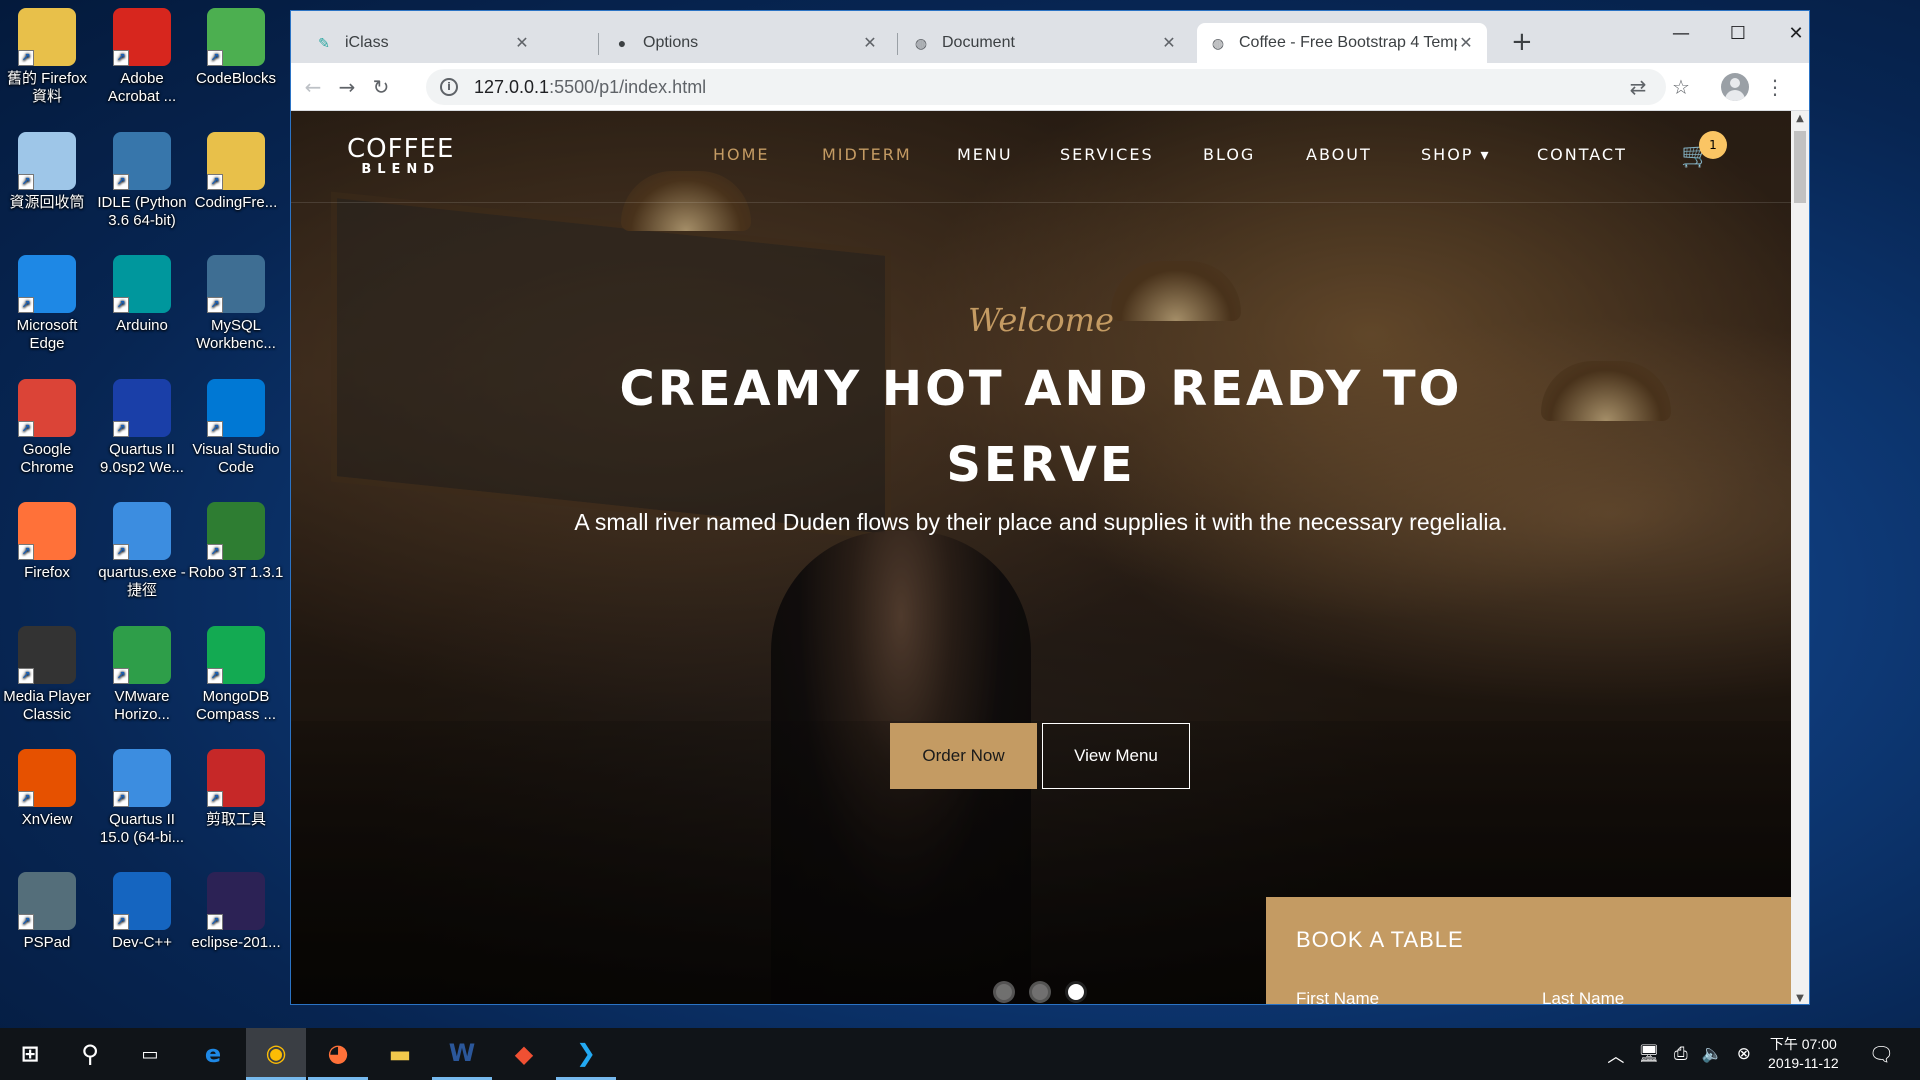  Describe the element at coordinates (236, 789) in the screenshot. I see `desktop-shortcut: ↗ 剪取工具` at that location.